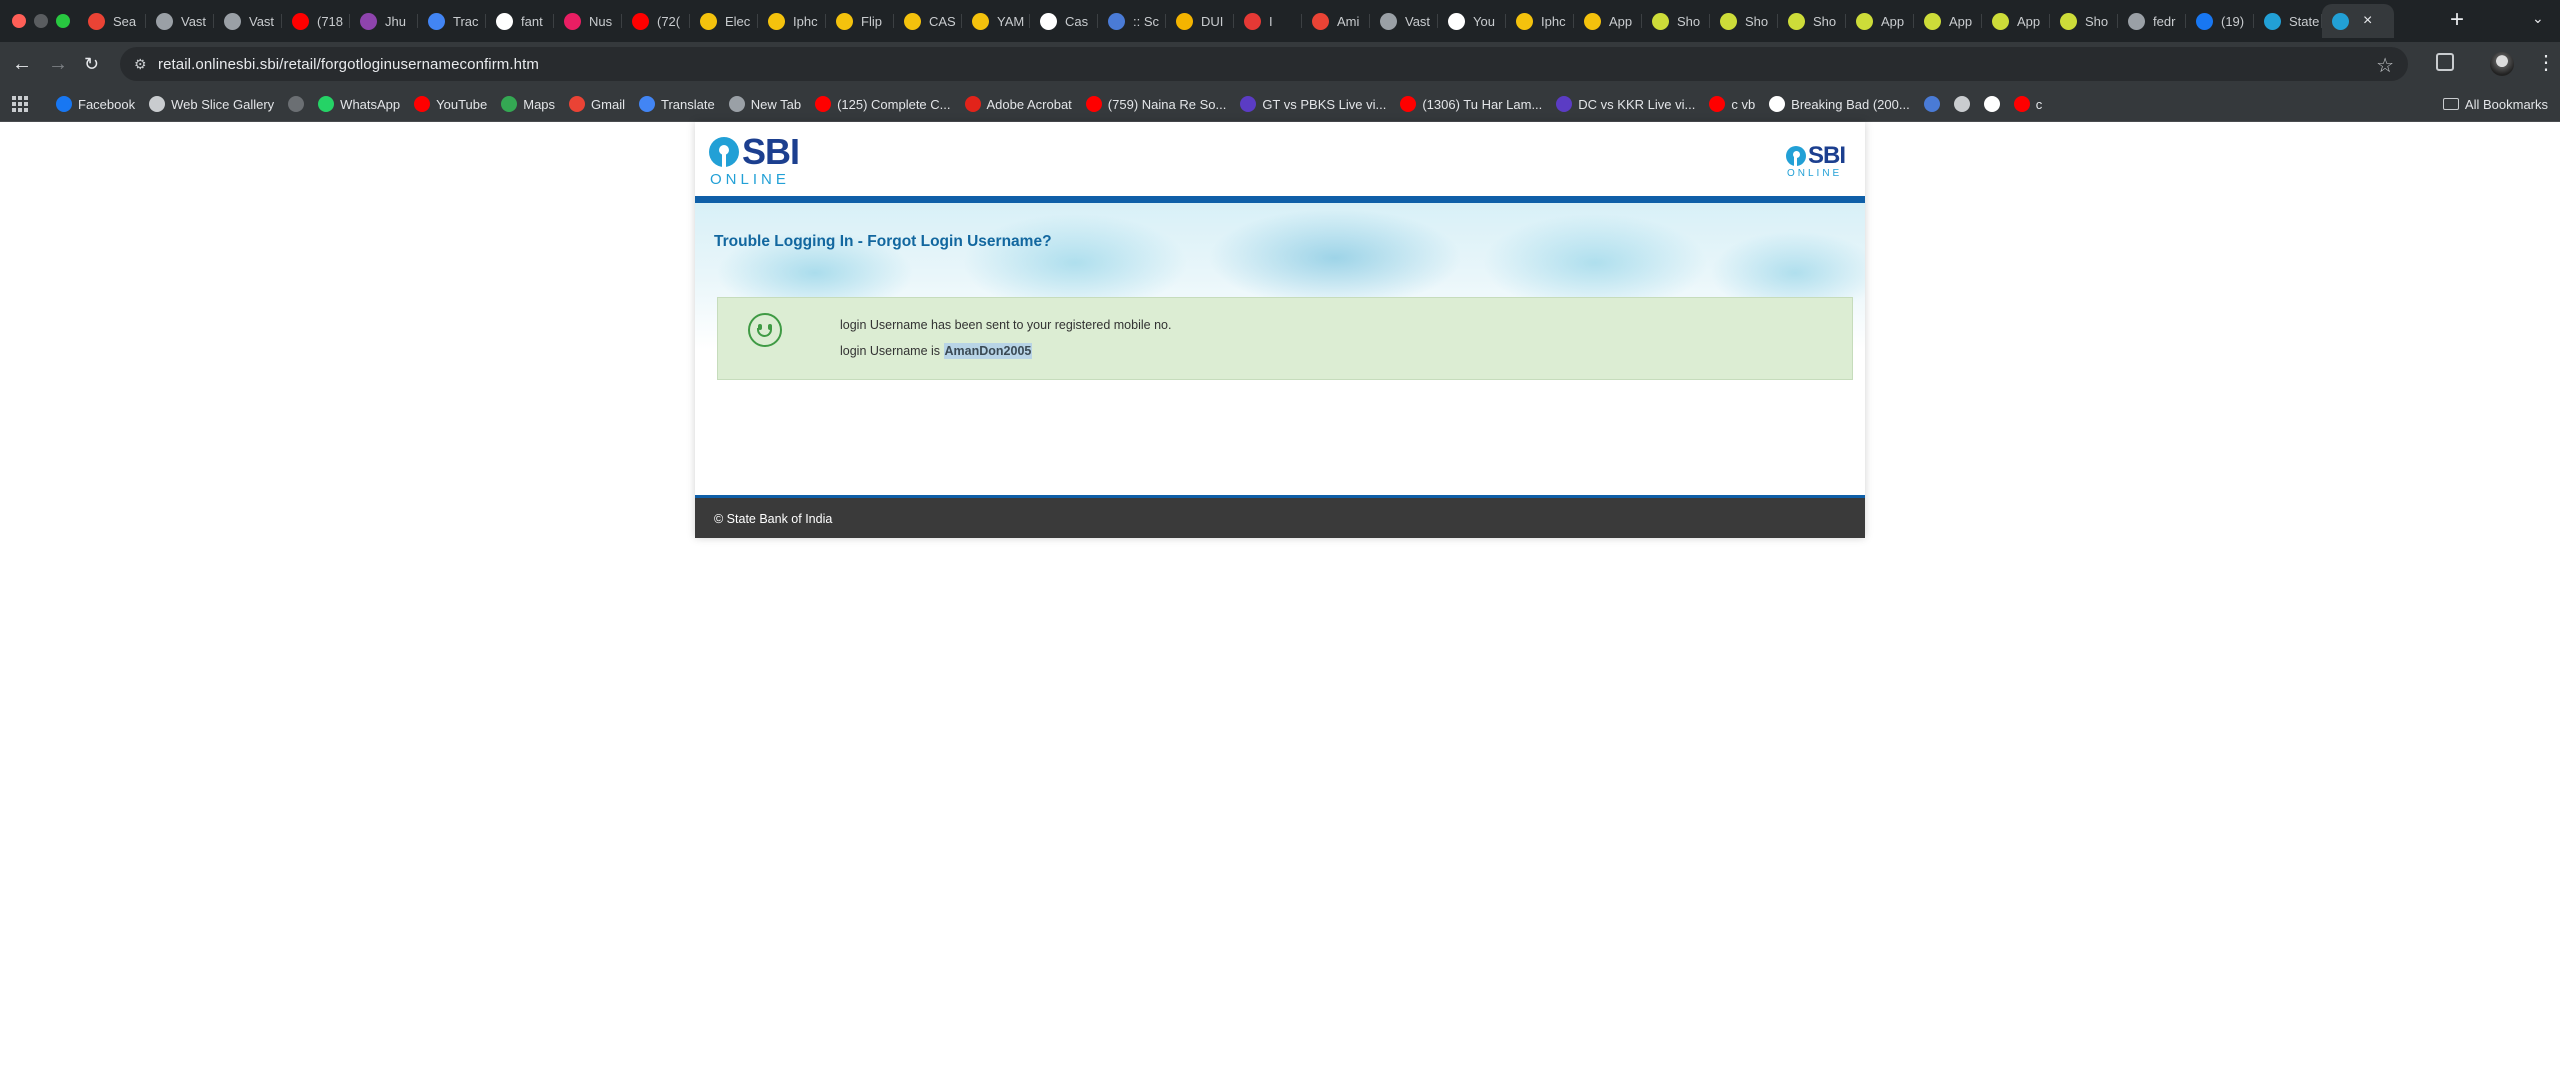 The height and width of the screenshot is (1080, 2560). What do you see at coordinates (20, 104) in the screenshot?
I see `apps-grid-icon` at bounding box center [20, 104].